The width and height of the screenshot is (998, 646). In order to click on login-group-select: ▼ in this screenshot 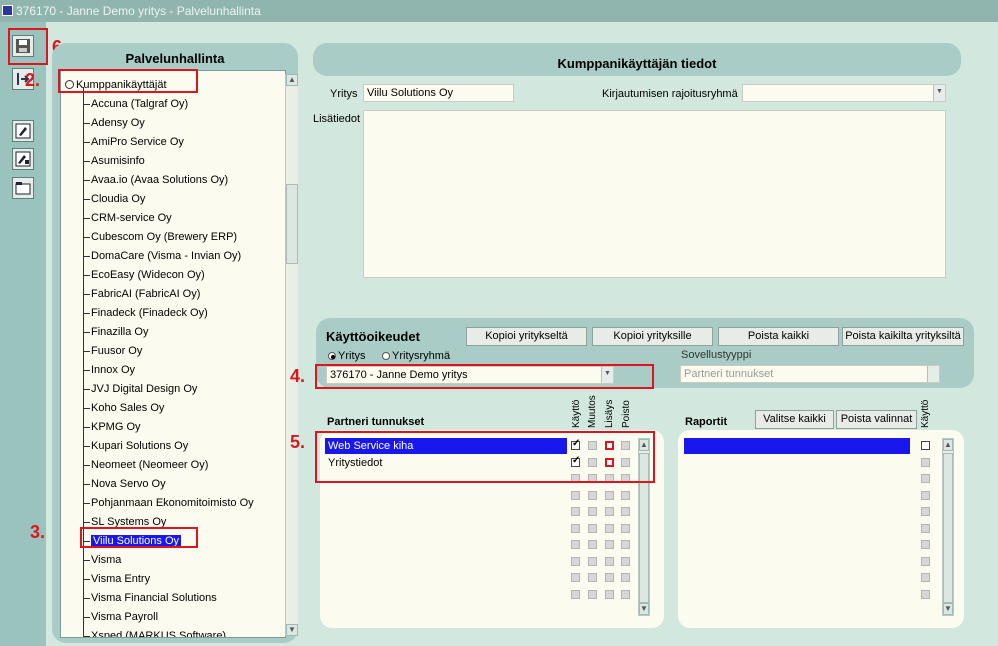, I will do `click(844, 93)`.